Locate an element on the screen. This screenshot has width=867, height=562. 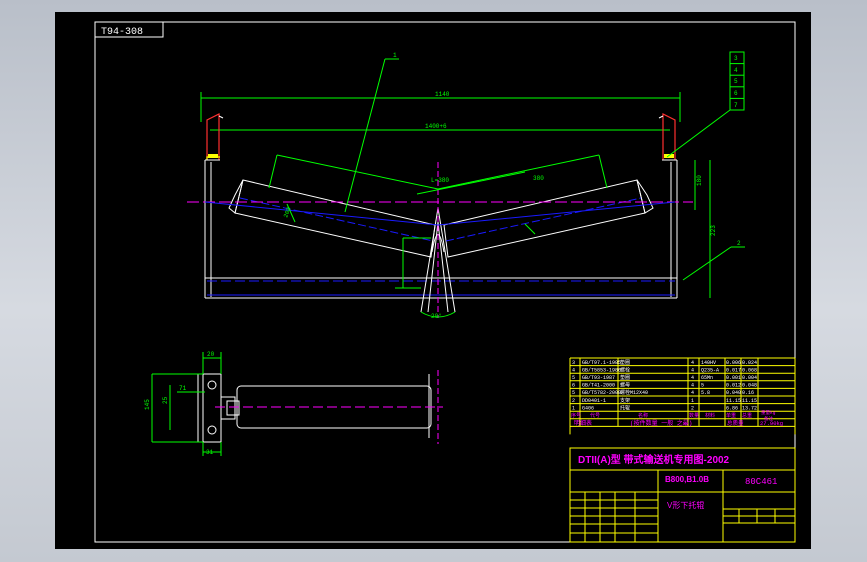
svg-text: 7 is located at coordinates (736, 105).